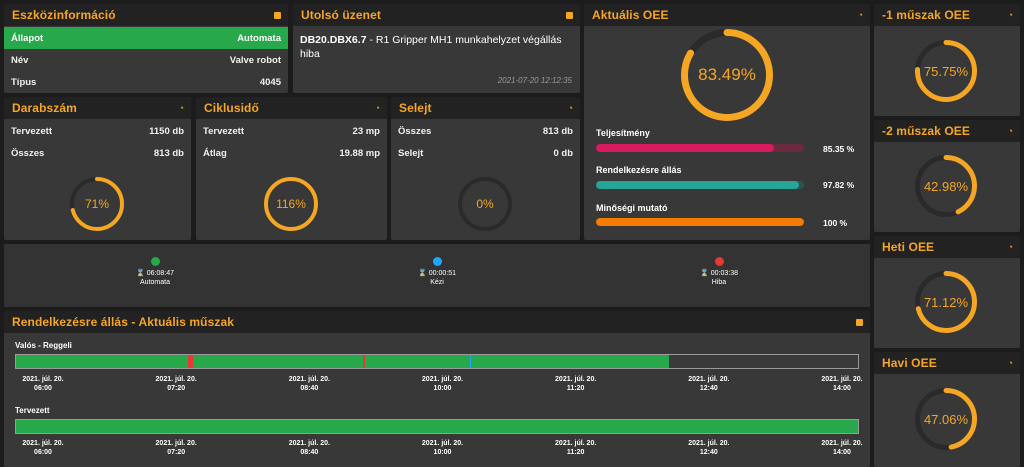 This screenshot has height=467, width=1024. I want to click on bar-value-quality: 100 %, so click(835, 223).